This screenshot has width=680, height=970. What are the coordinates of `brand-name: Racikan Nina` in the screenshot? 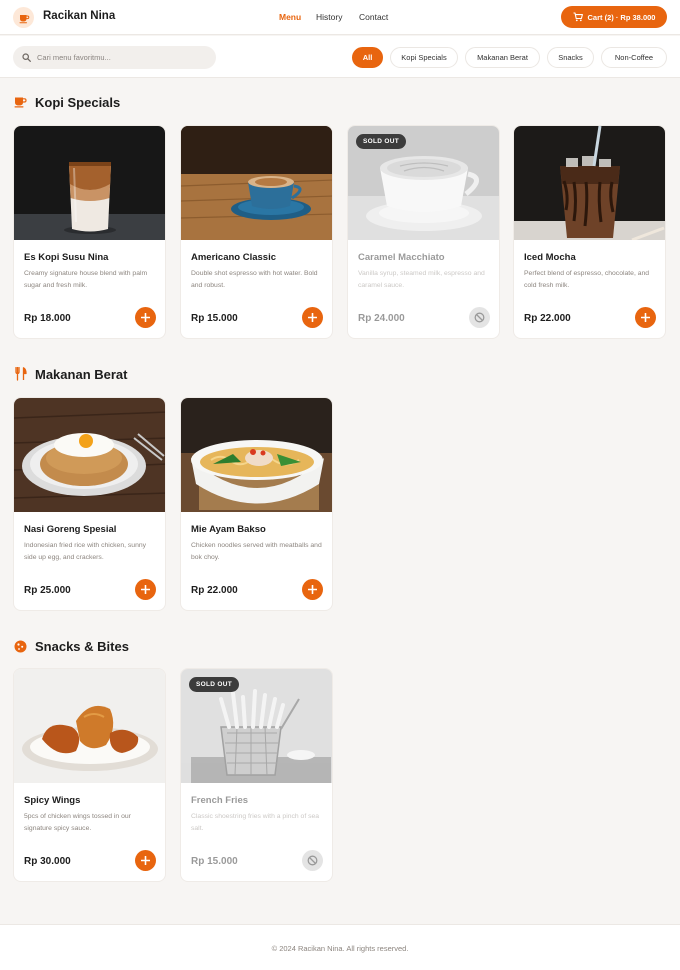 It's located at (79, 16).